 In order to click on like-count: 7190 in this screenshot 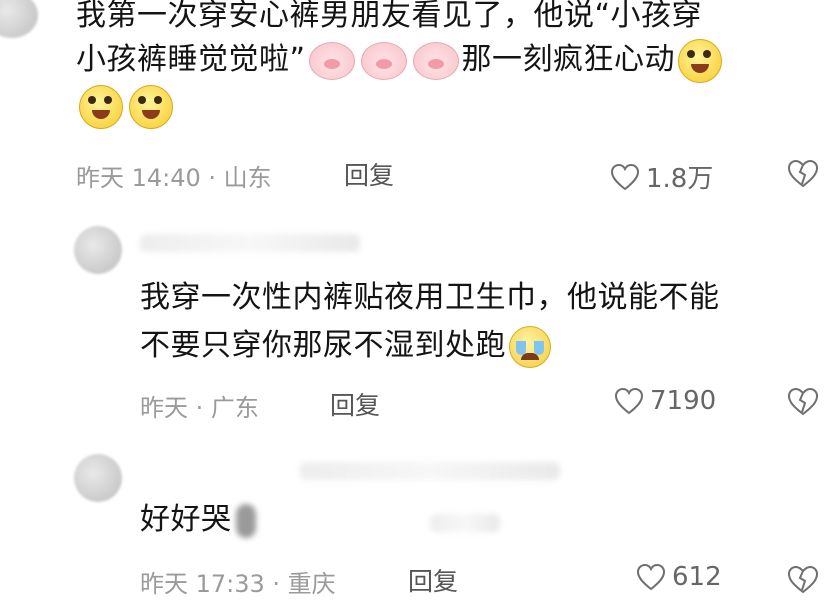, I will do `click(683, 401)`.